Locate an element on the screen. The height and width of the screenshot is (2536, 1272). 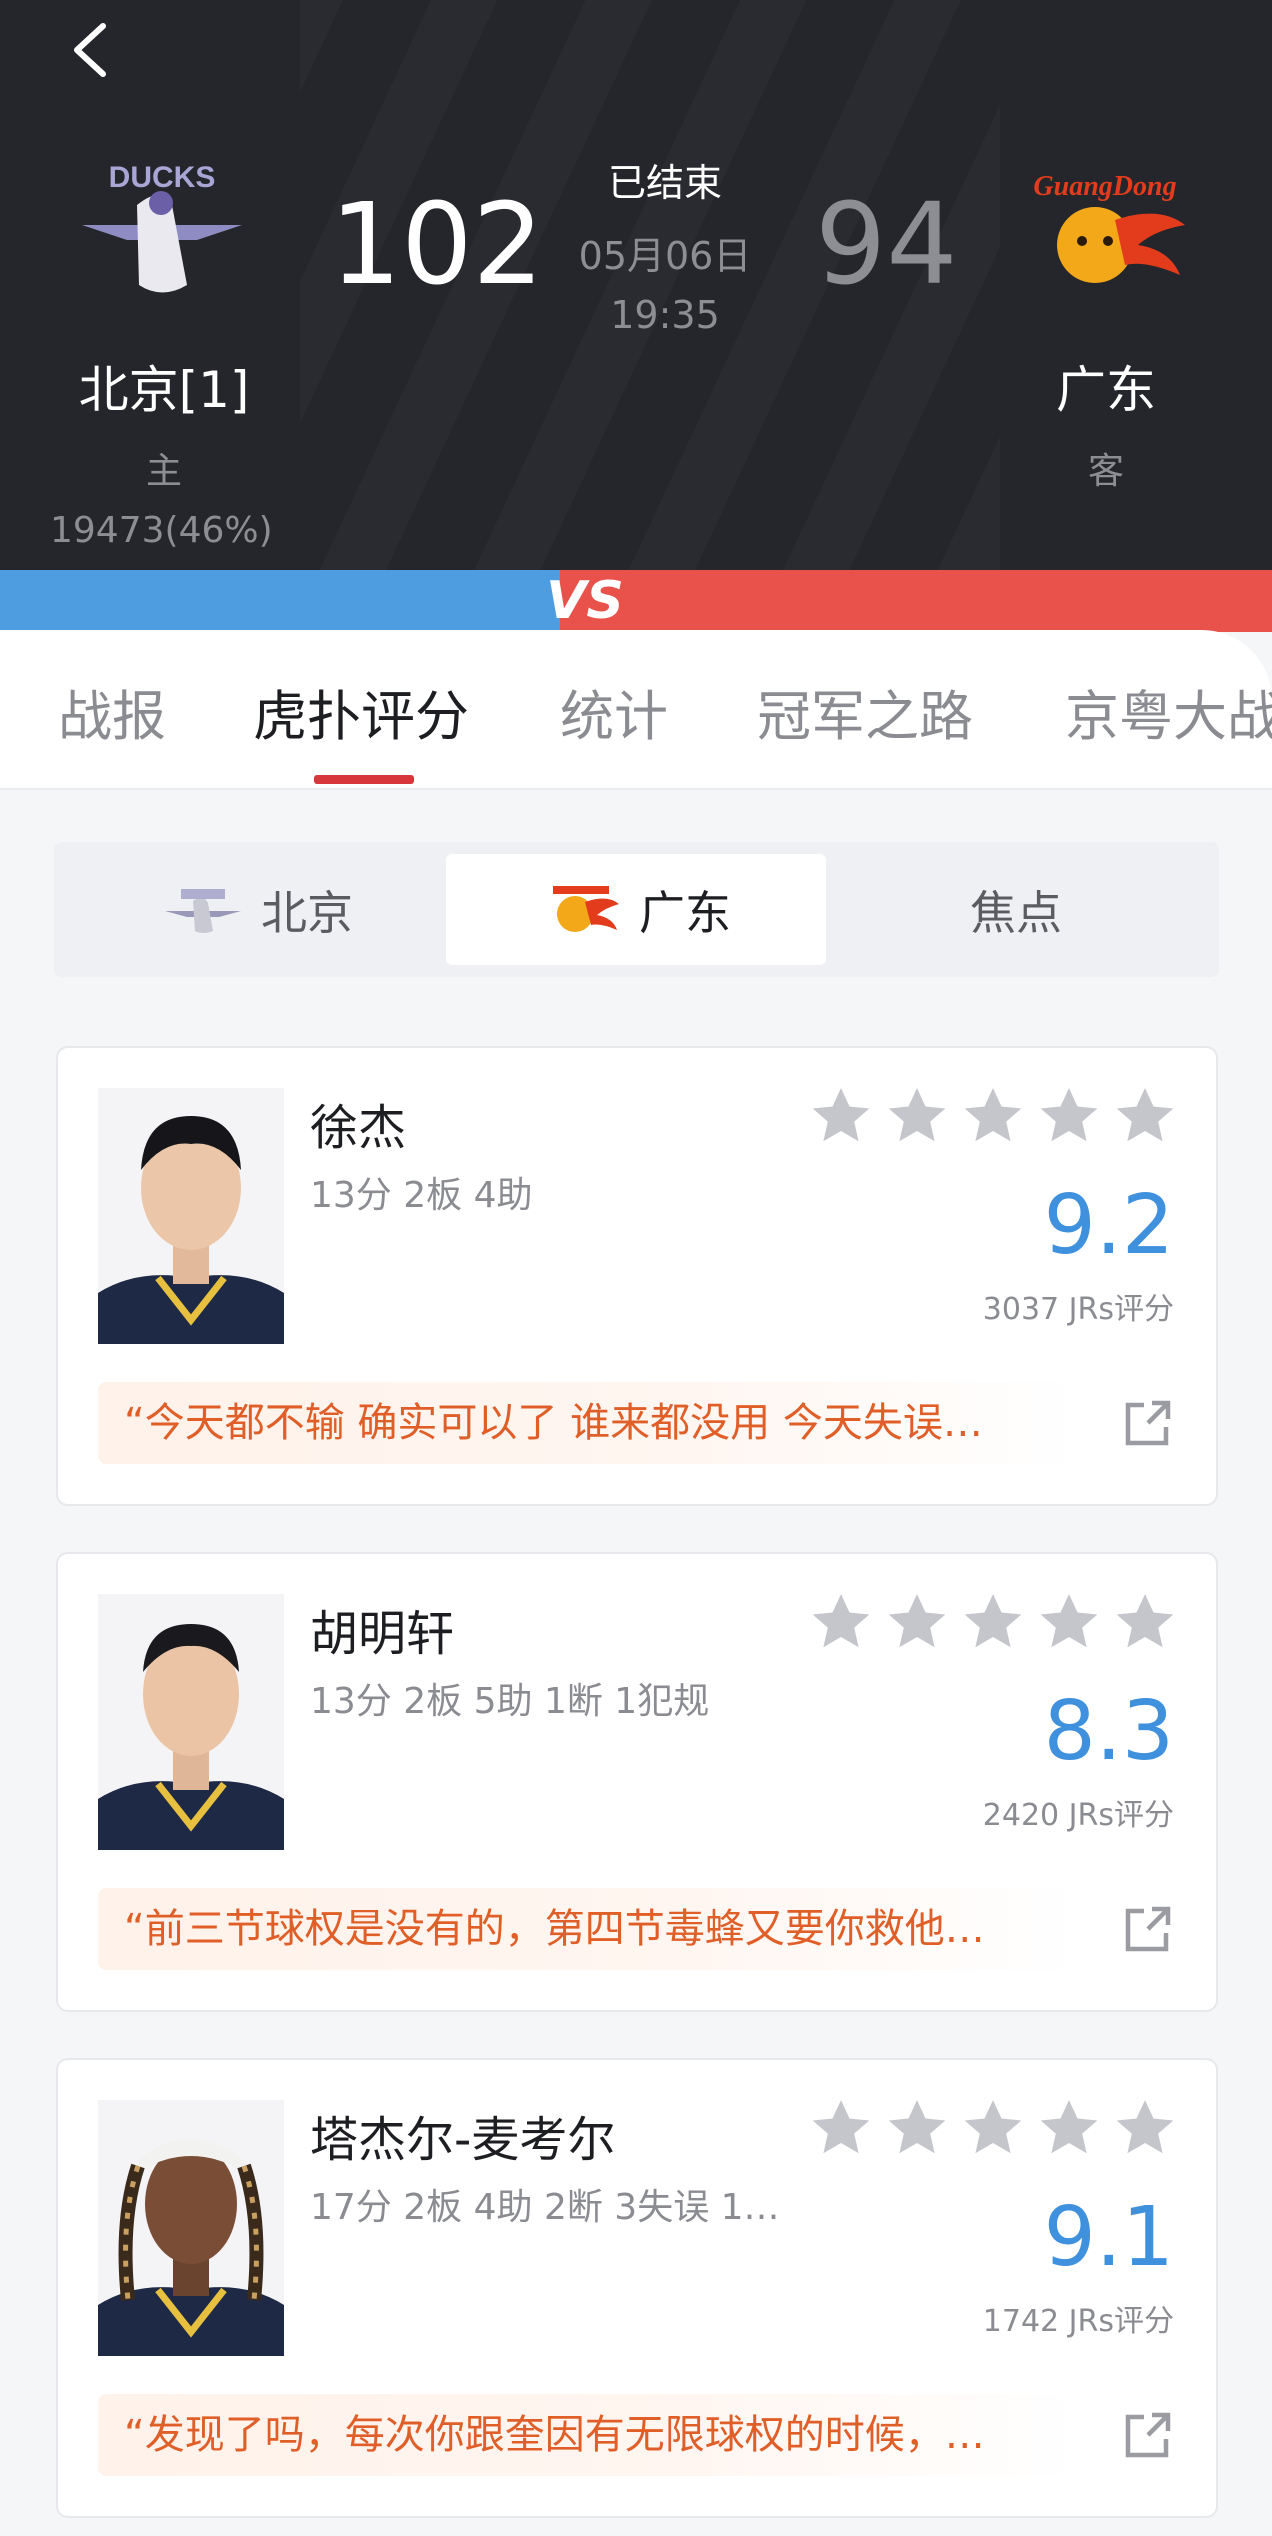
segment-focus: 焦点 is located at coordinates (1016, 909).